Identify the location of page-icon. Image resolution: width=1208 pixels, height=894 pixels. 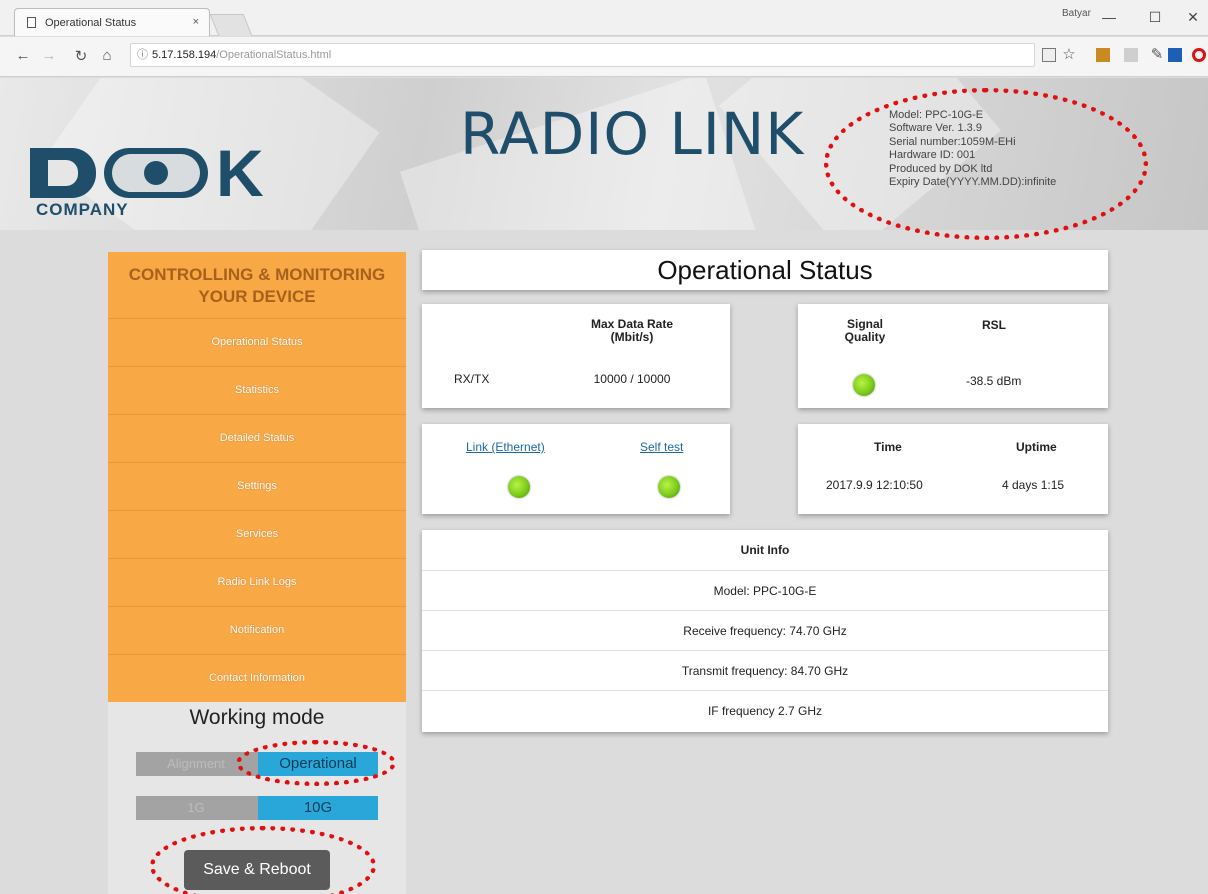
(31, 22).